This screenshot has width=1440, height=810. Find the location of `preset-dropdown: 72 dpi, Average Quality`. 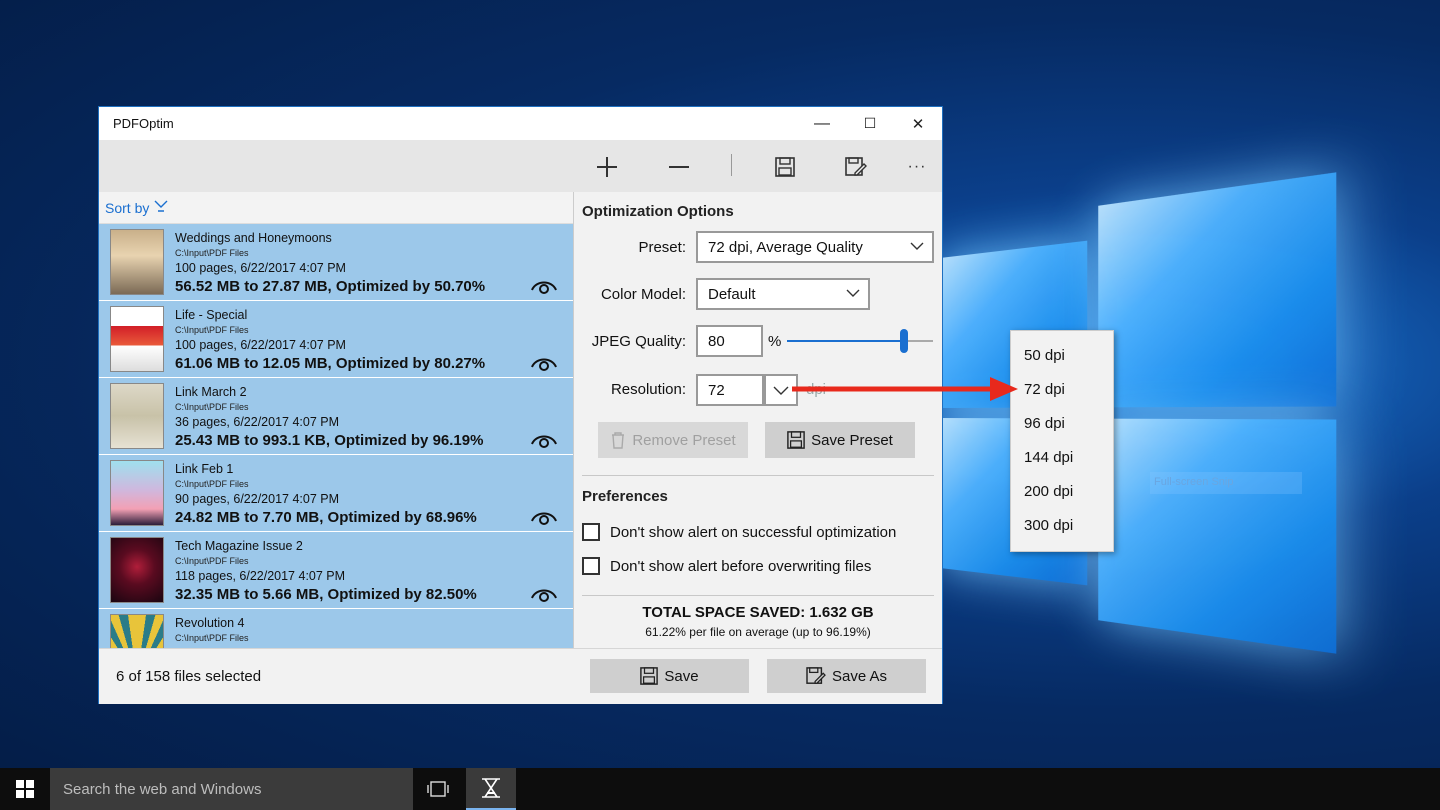

preset-dropdown: 72 dpi, Average Quality is located at coordinates (815, 247).